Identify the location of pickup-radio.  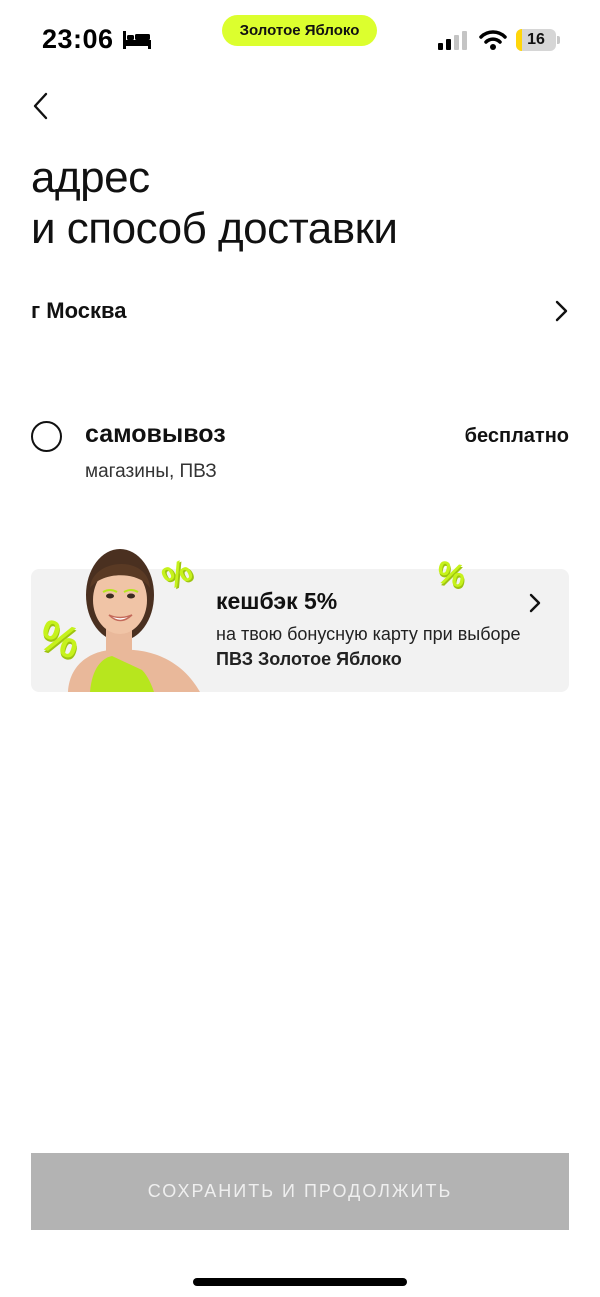
(46, 436).